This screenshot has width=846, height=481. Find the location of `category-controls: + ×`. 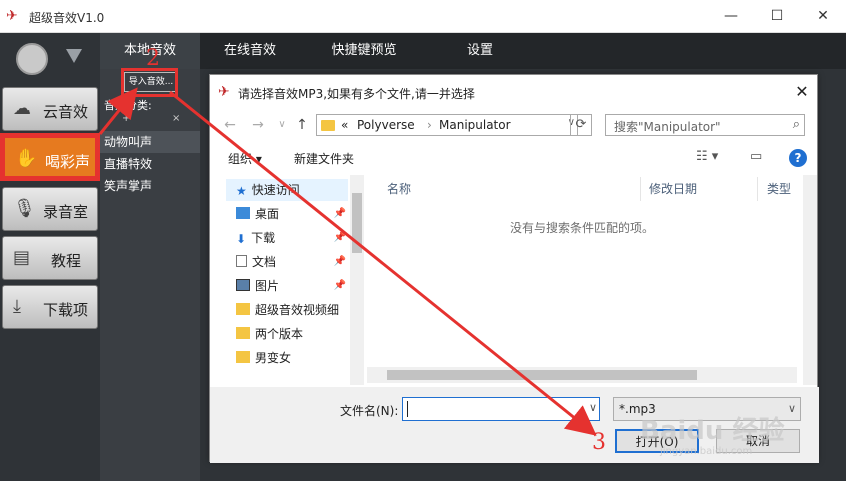

category-controls: + × is located at coordinates (150, 120).